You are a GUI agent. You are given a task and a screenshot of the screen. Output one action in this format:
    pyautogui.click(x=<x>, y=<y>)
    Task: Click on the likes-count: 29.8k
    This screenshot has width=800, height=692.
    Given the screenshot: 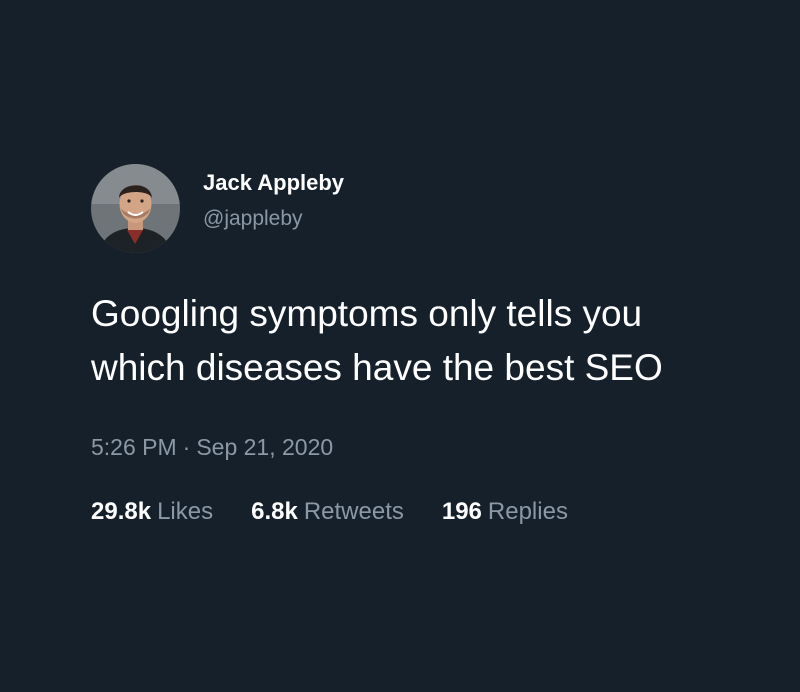 What is the action you would take?
    pyautogui.click(x=121, y=511)
    